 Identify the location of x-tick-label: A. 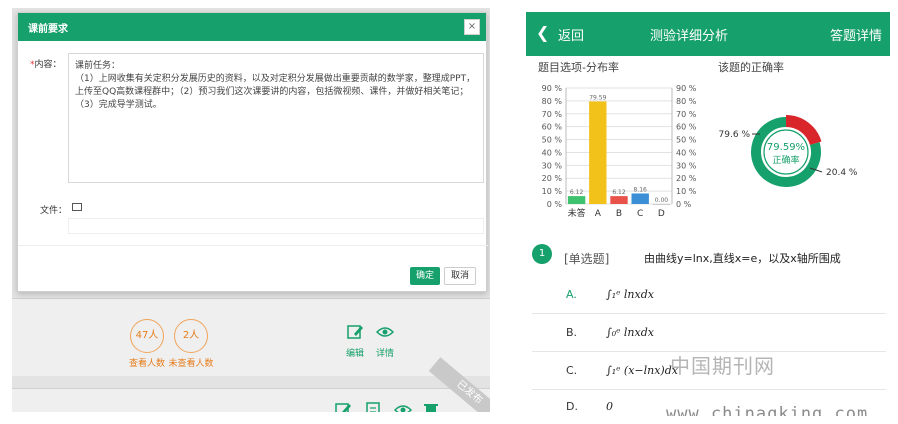
(598, 214).